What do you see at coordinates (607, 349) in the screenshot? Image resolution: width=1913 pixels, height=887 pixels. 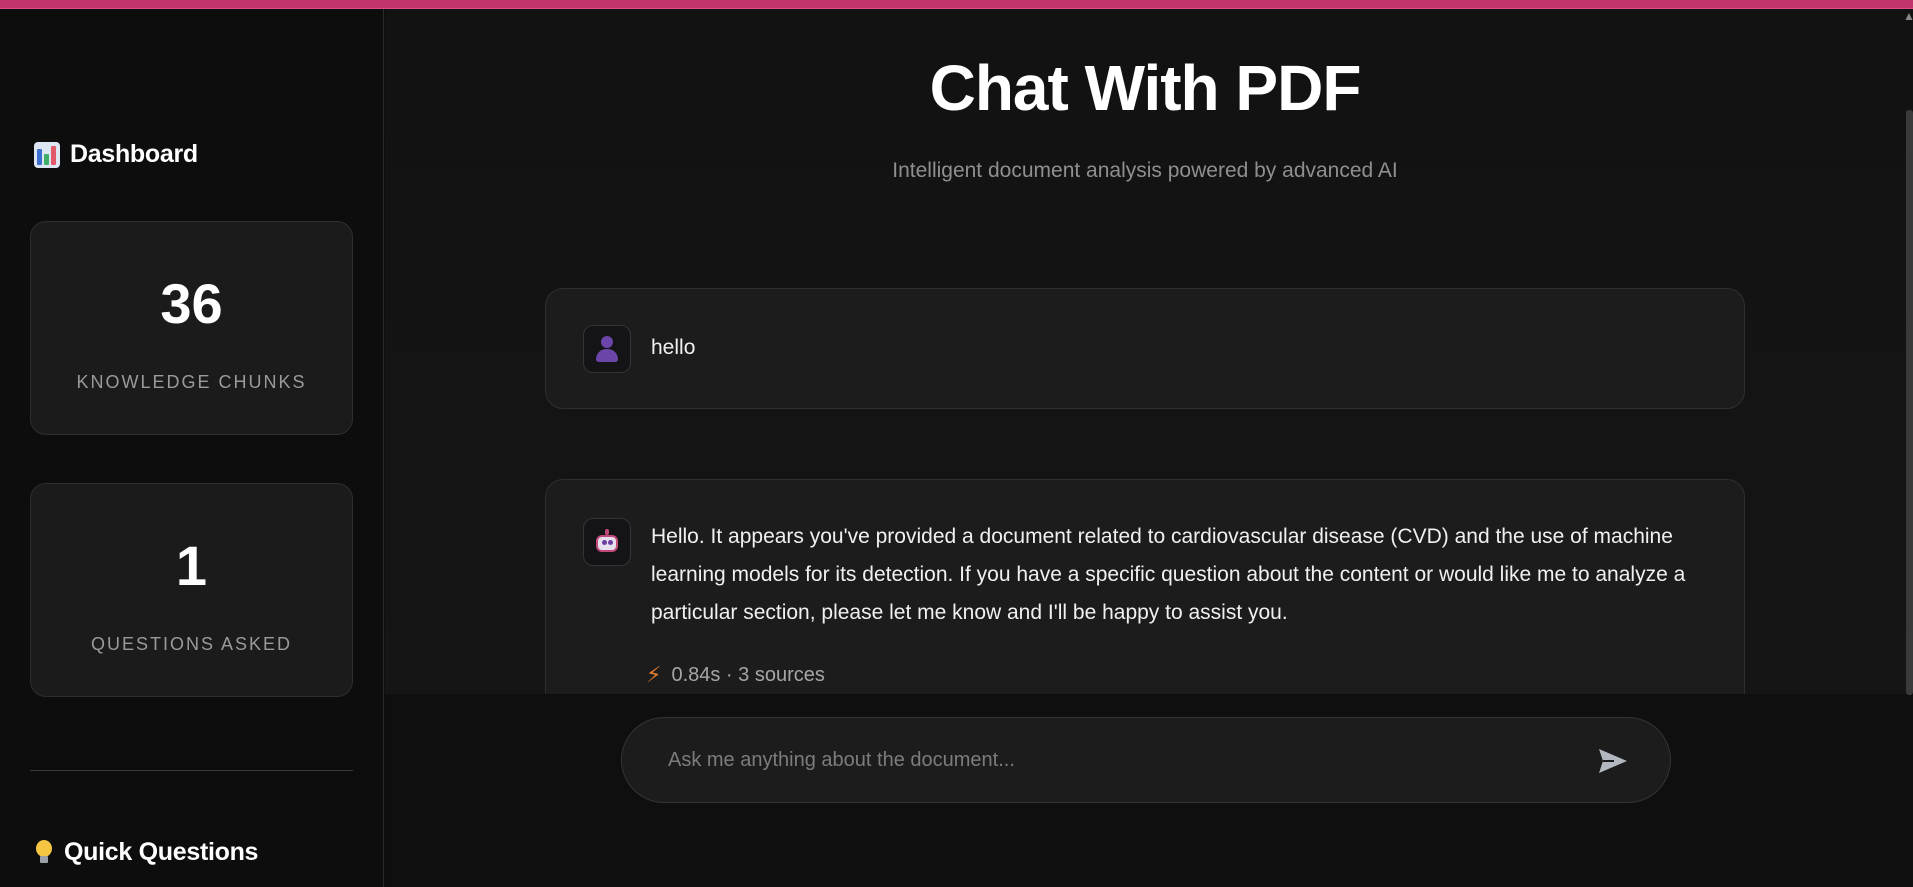 I see `user-icon` at bounding box center [607, 349].